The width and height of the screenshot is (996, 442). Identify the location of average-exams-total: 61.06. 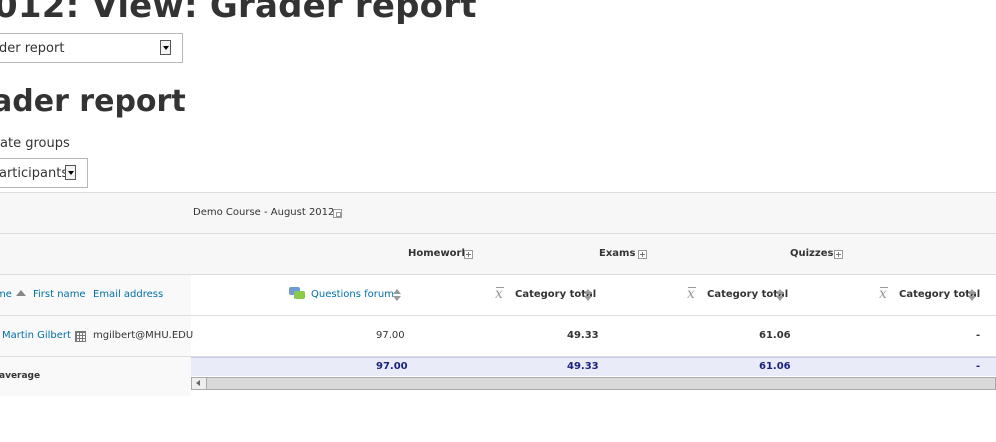
(775, 366).